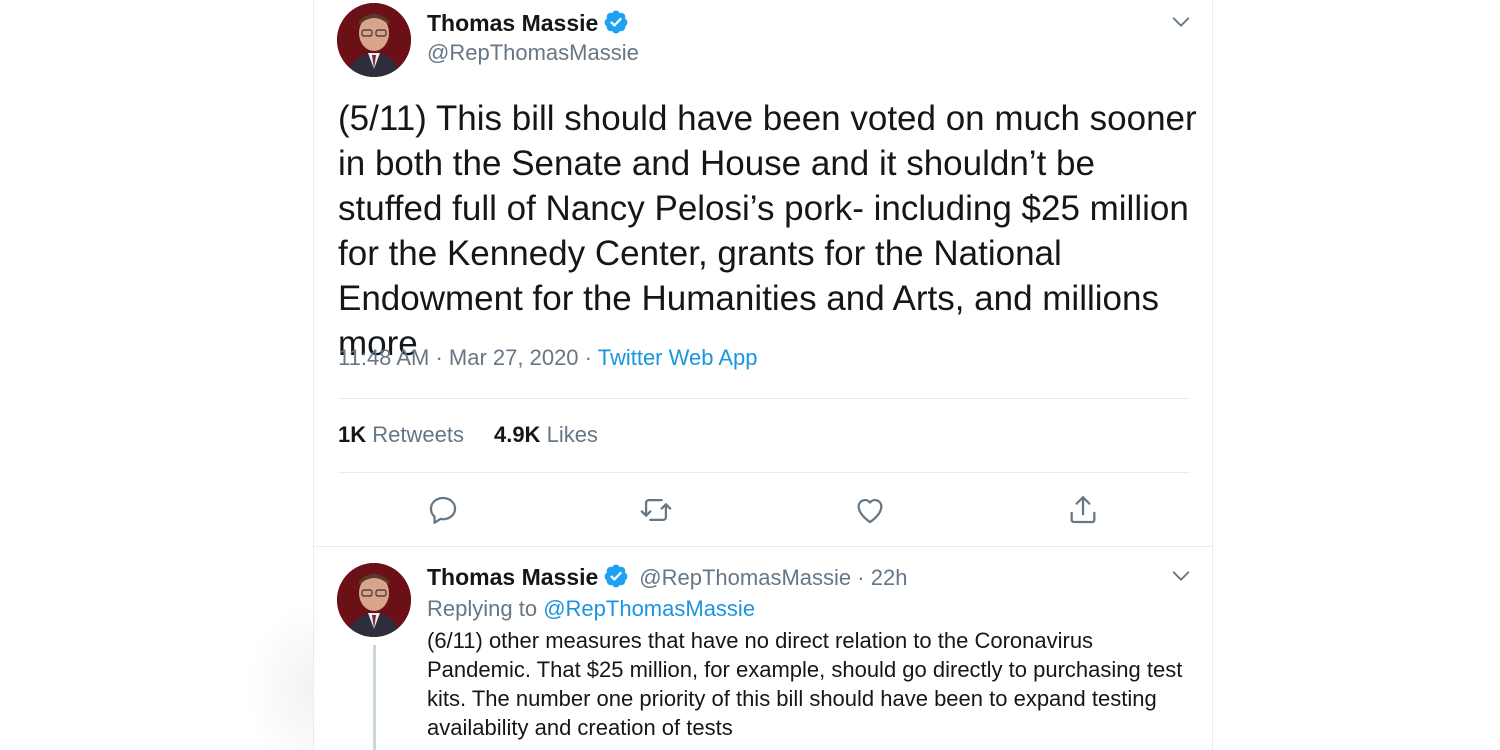 Image resolution: width=1500 pixels, height=750 pixels. What do you see at coordinates (517, 434) in the screenshot?
I see `likes-count: 4.9K` at bounding box center [517, 434].